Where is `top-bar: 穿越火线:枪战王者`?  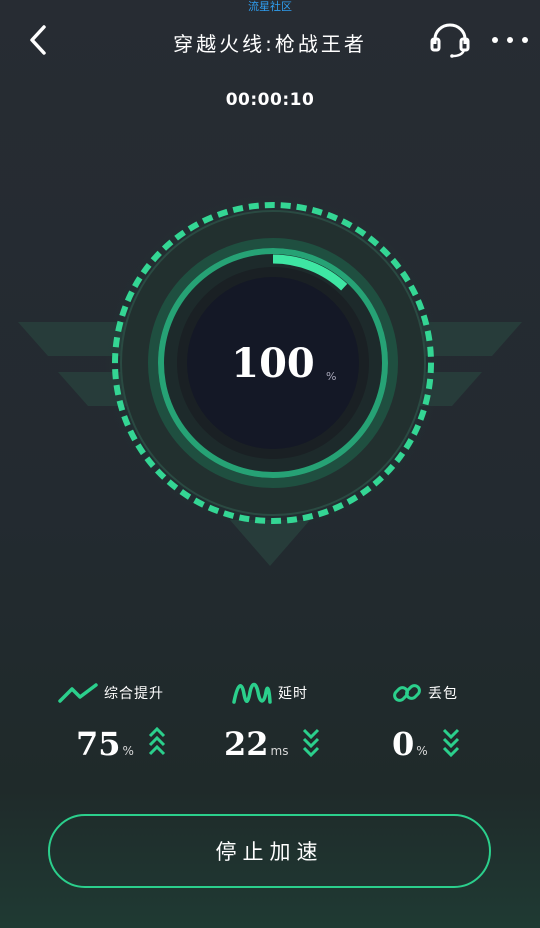 top-bar: 穿越火线:枪战王者 is located at coordinates (270, 41).